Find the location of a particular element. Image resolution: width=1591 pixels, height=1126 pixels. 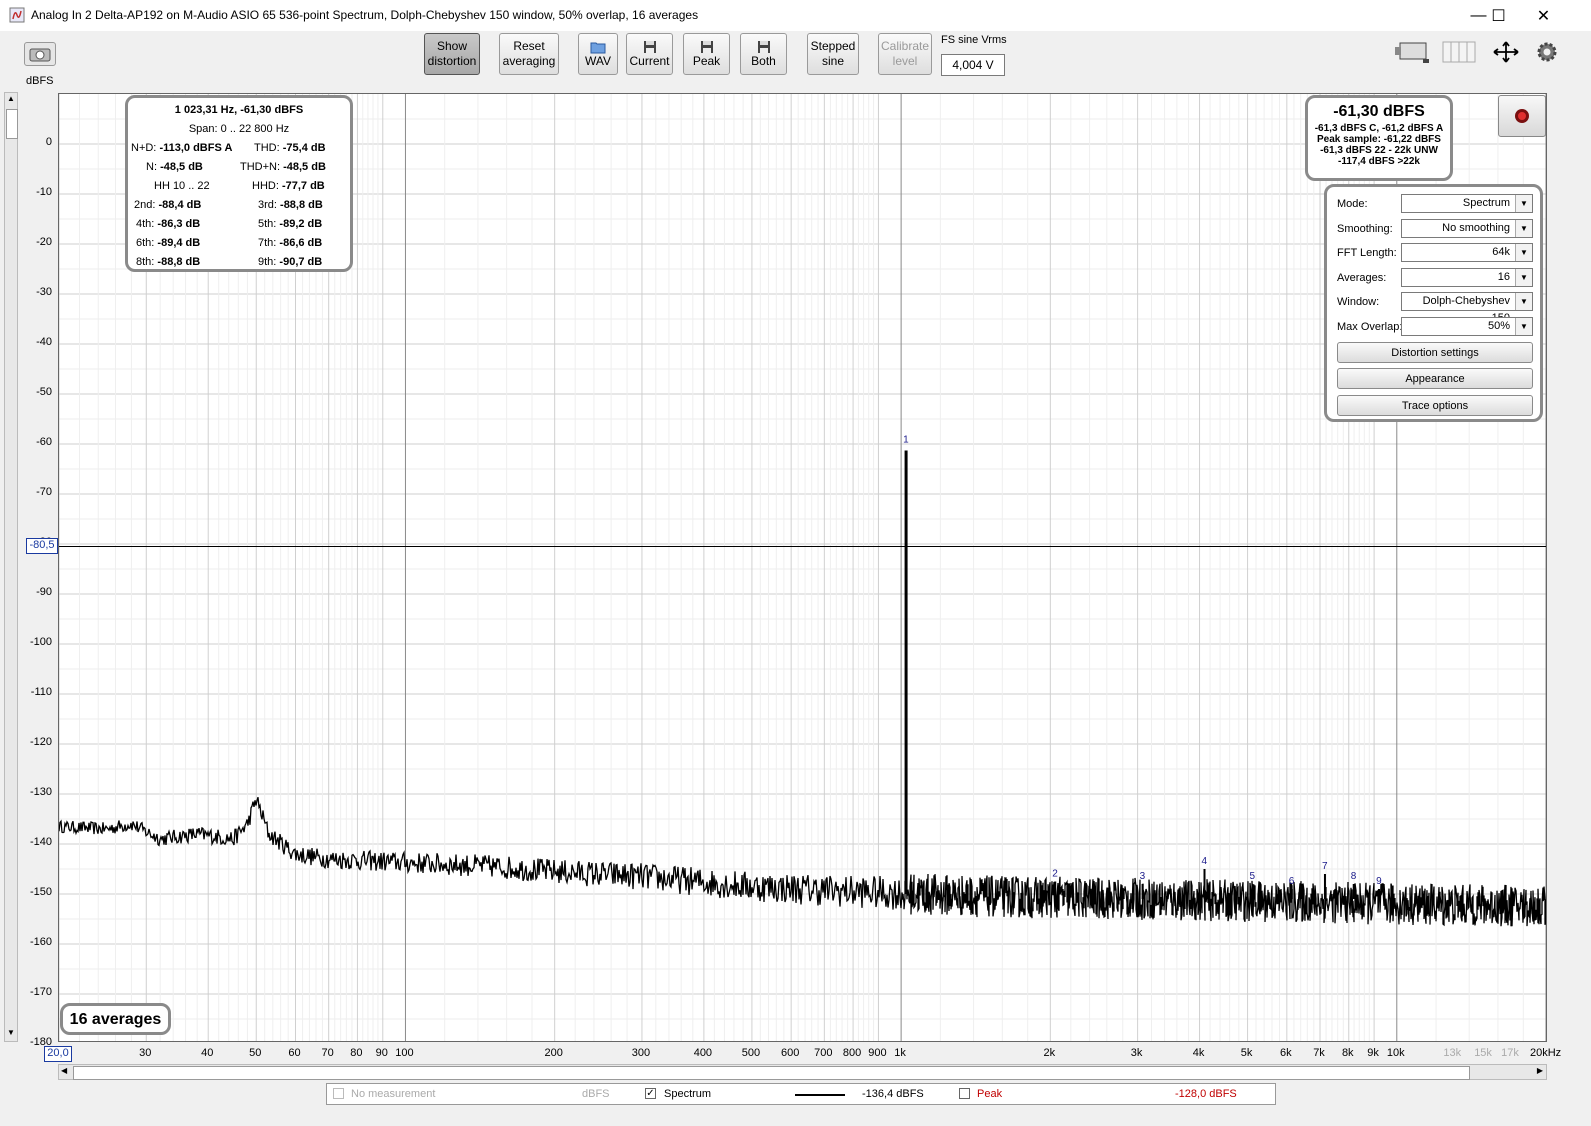

stepped-sine-button: Stepped sine is located at coordinates (833, 54).